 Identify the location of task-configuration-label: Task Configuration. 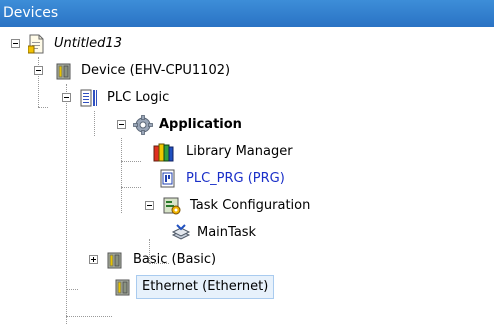
(250, 205).